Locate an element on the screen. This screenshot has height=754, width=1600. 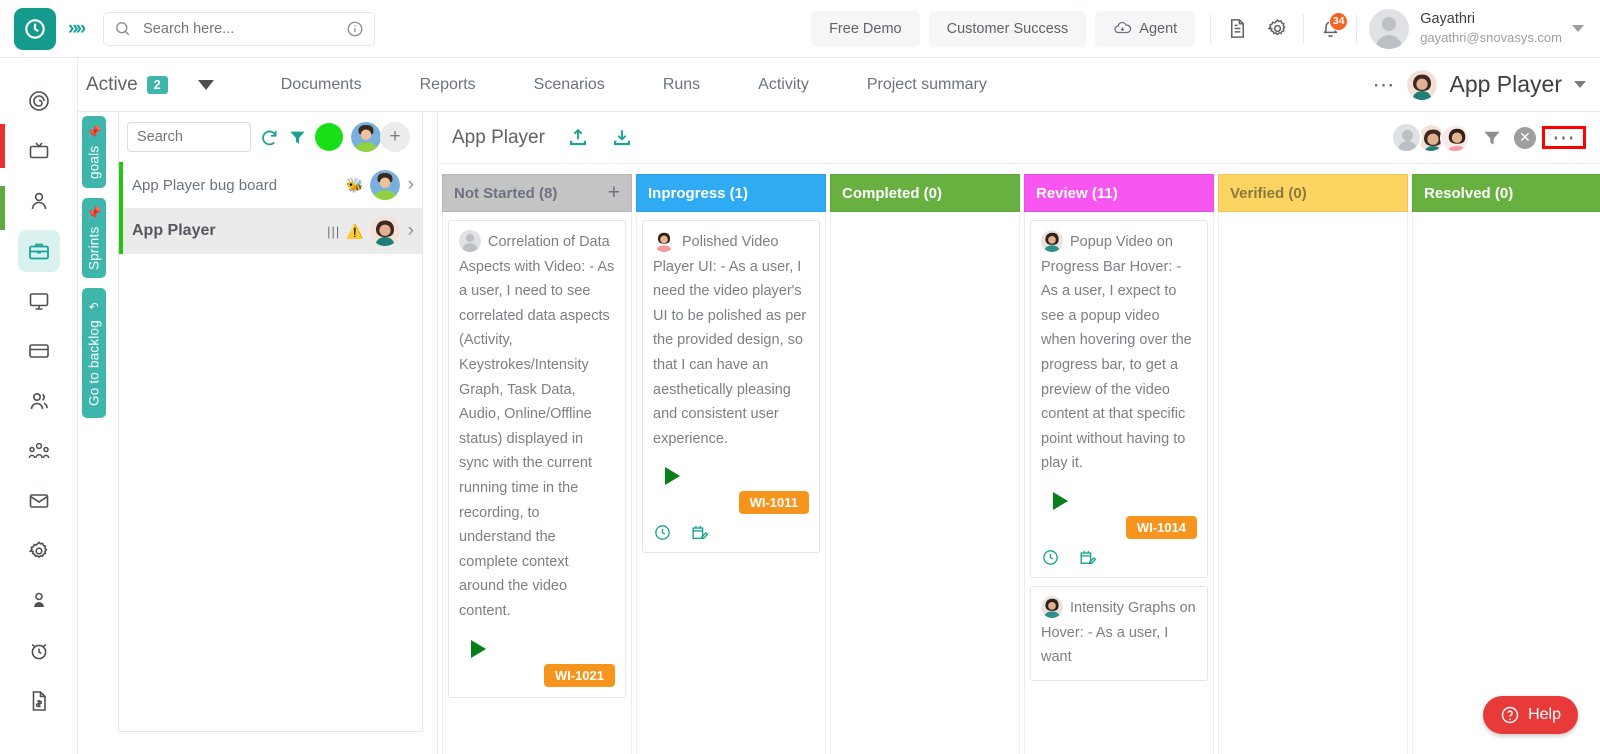
add-project-button: + is located at coordinates (395, 137).